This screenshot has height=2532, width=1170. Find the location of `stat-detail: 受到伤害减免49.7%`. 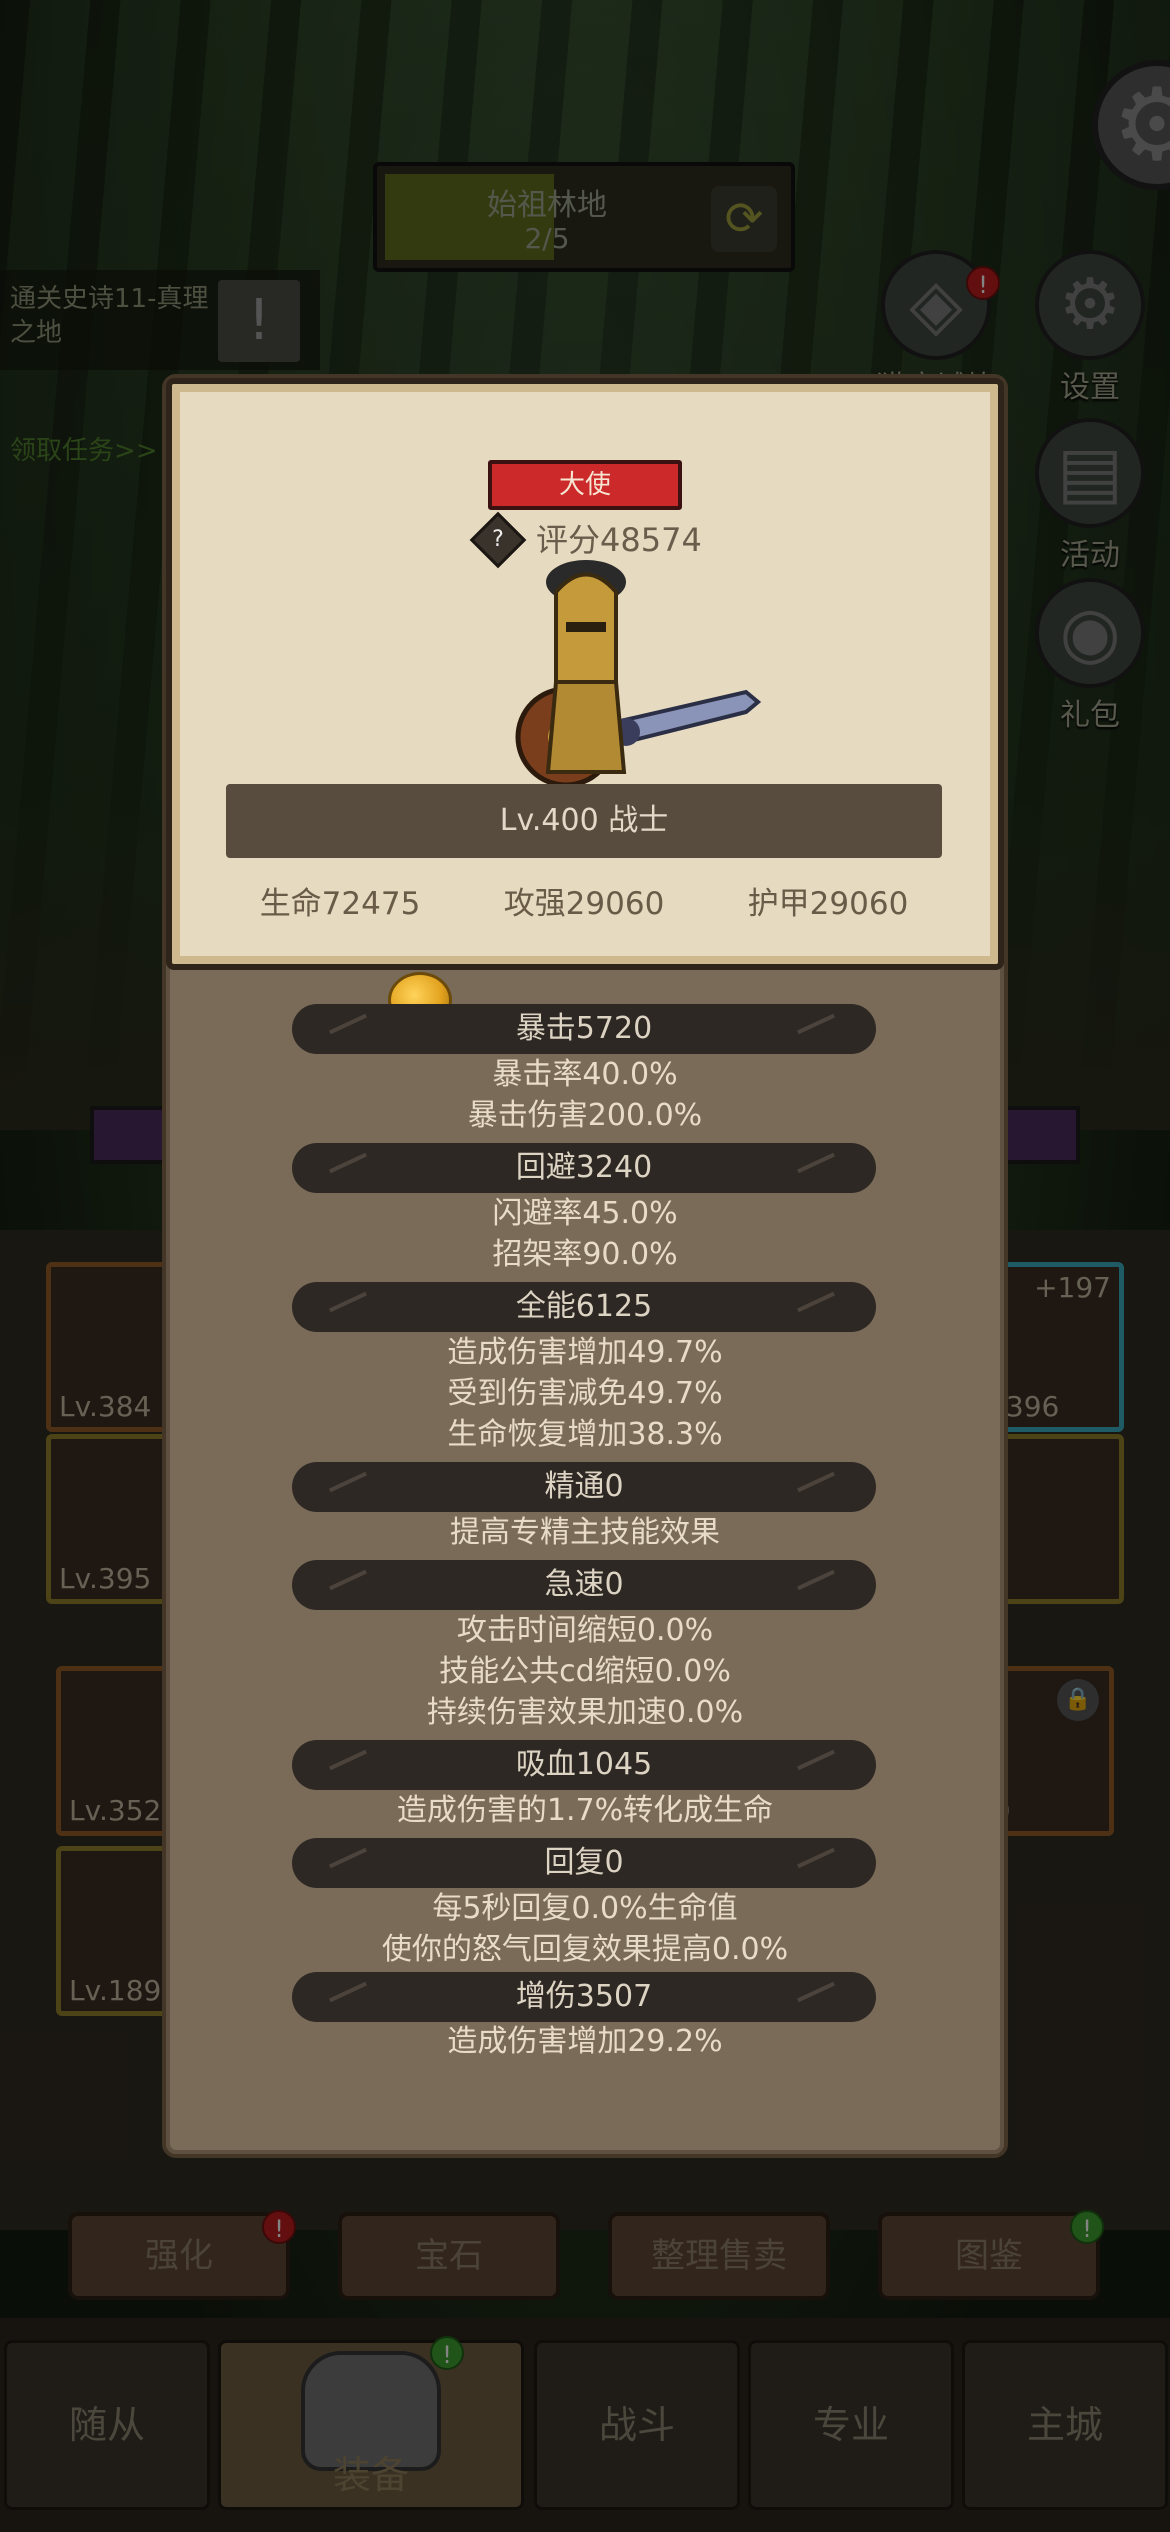

stat-detail: 受到伤害减免49.7% is located at coordinates (585, 1393).